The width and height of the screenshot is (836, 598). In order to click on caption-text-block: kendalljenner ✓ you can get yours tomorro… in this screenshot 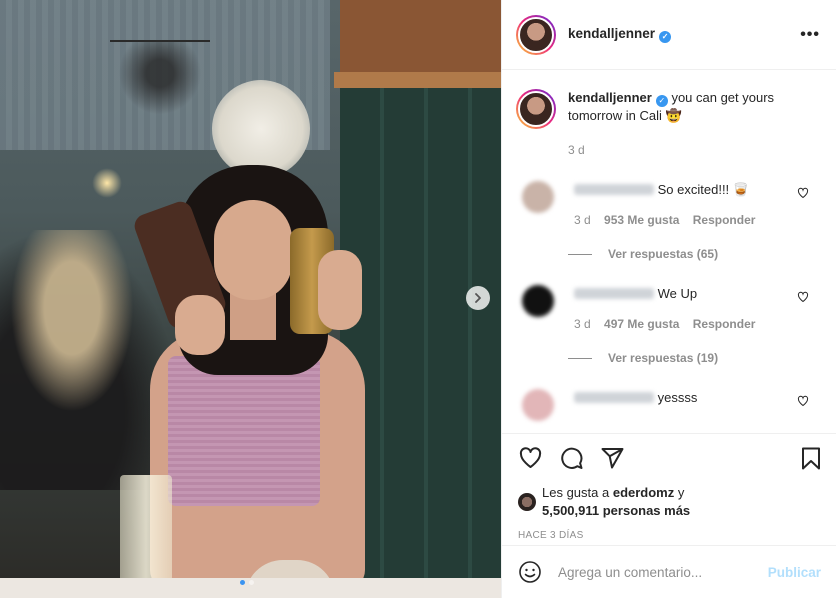, I will do `click(683, 109)`.